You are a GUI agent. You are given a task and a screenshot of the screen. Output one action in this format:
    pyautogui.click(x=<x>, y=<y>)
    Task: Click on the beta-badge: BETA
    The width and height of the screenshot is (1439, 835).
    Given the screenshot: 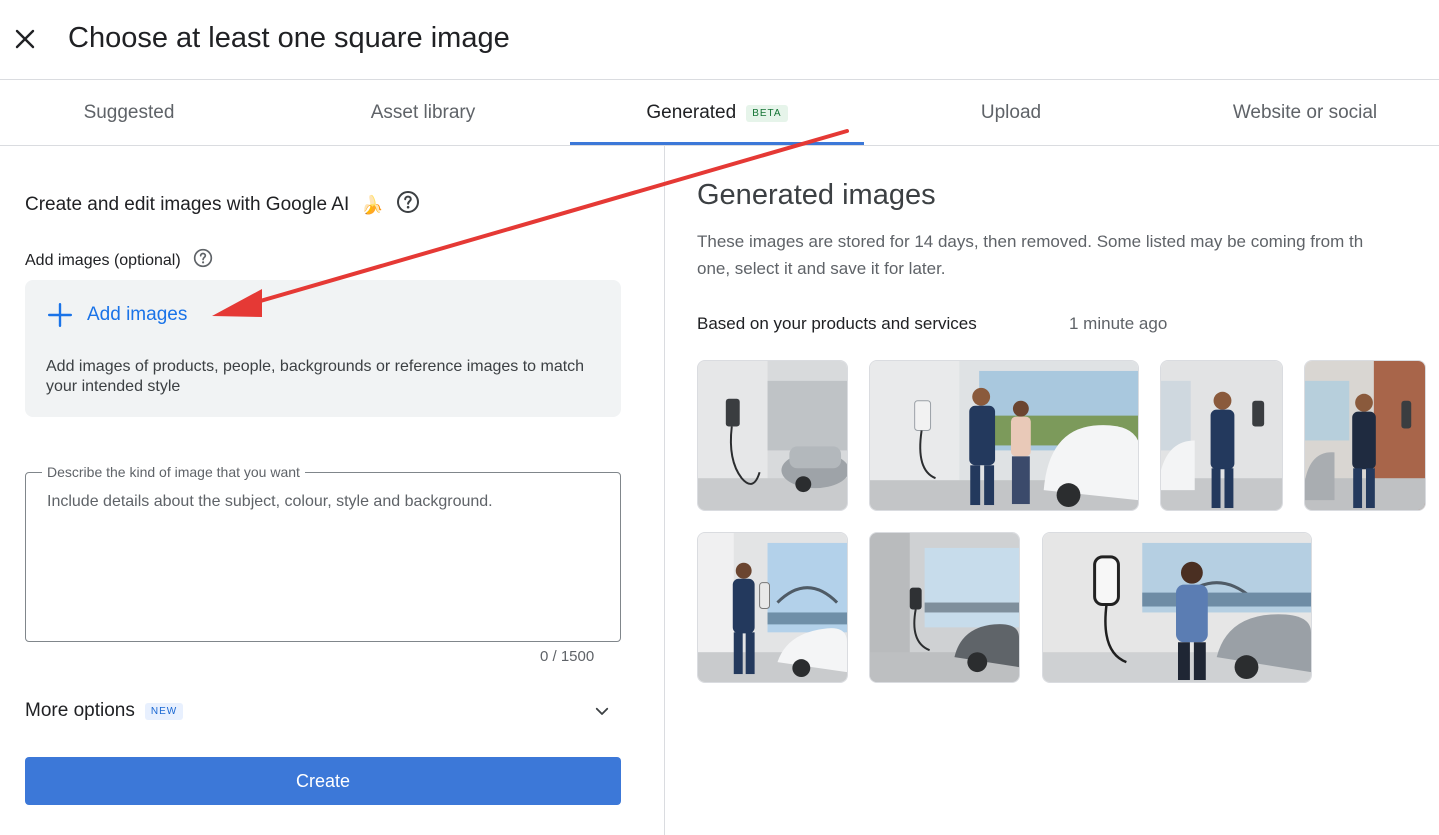 What is the action you would take?
    pyautogui.click(x=767, y=113)
    